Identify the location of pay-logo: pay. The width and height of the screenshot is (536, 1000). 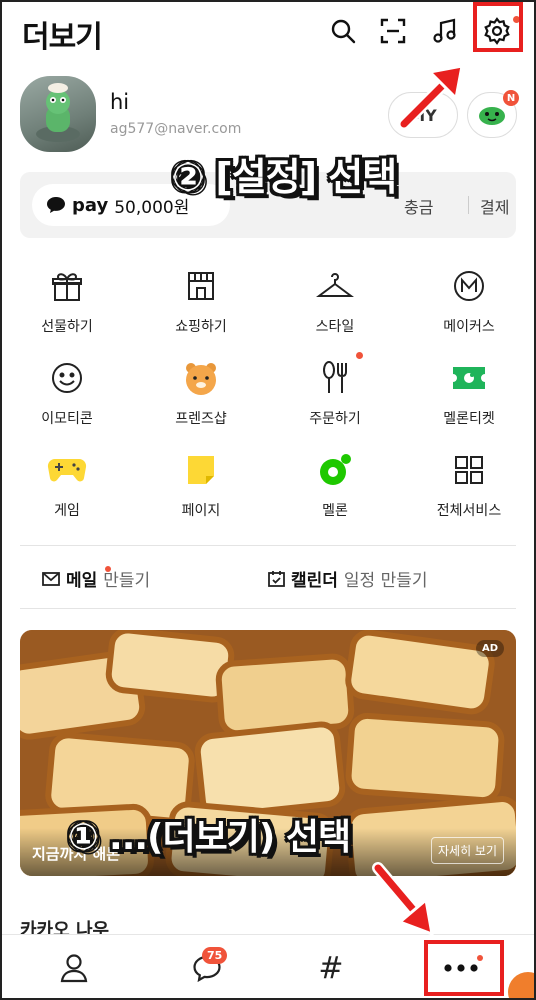
(90, 205).